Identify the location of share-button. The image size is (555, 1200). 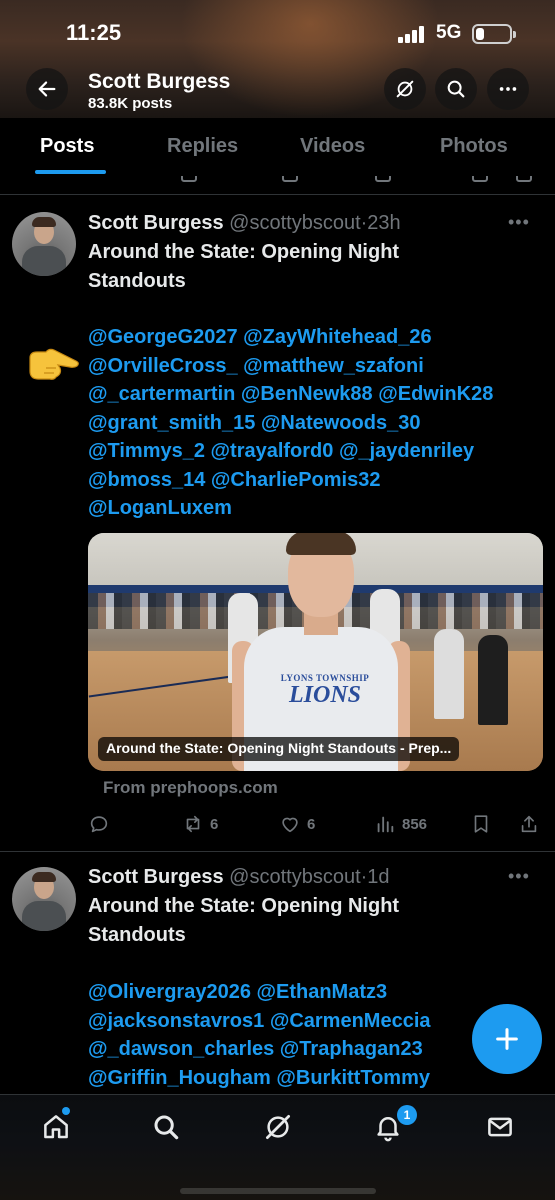
(529, 824).